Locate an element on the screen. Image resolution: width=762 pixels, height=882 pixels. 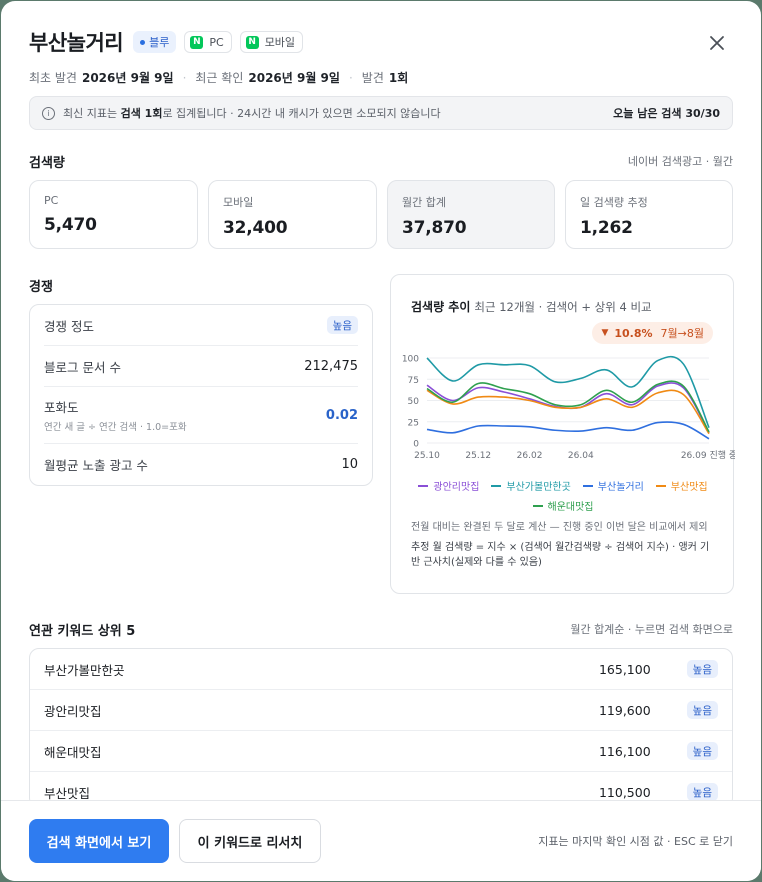
legend-item: 부산놀거리 is located at coordinates (613, 485).